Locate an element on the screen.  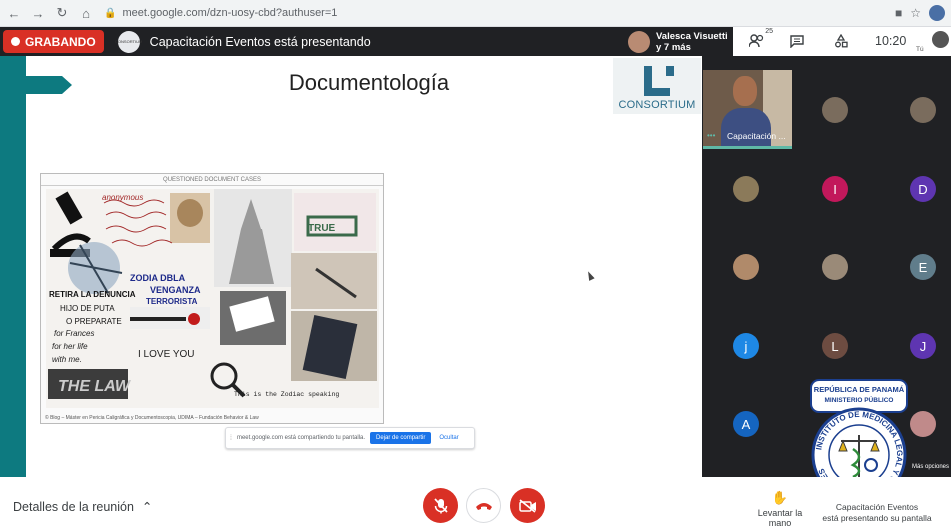
seal-line2: MINISTERIO PÚBLICO is located at coordinates (859, 399).